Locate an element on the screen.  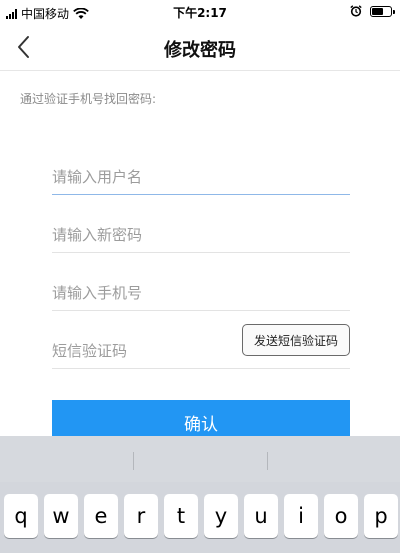
sms-code-underline is located at coordinates (201, 368).